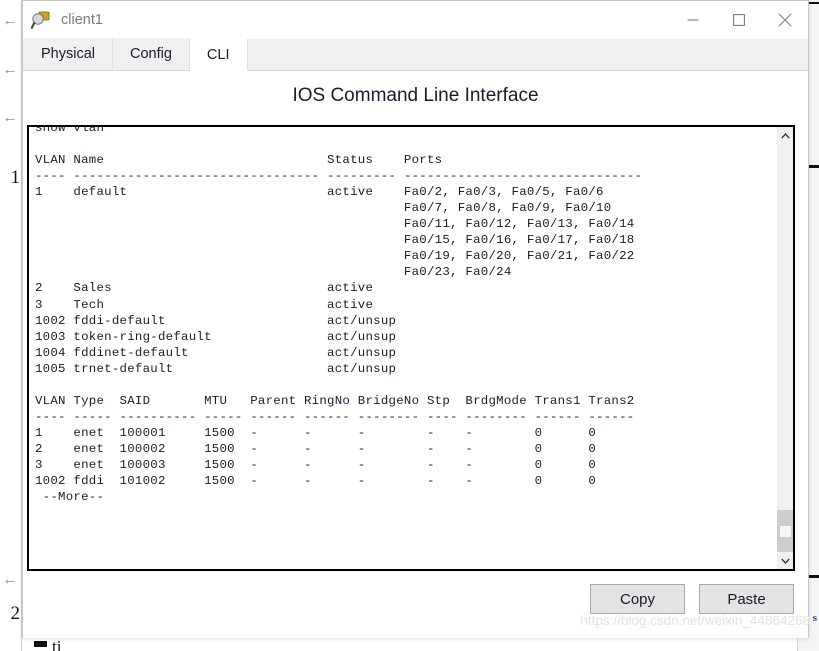  I want to click on paste-button: Paste, so click(746, 599).